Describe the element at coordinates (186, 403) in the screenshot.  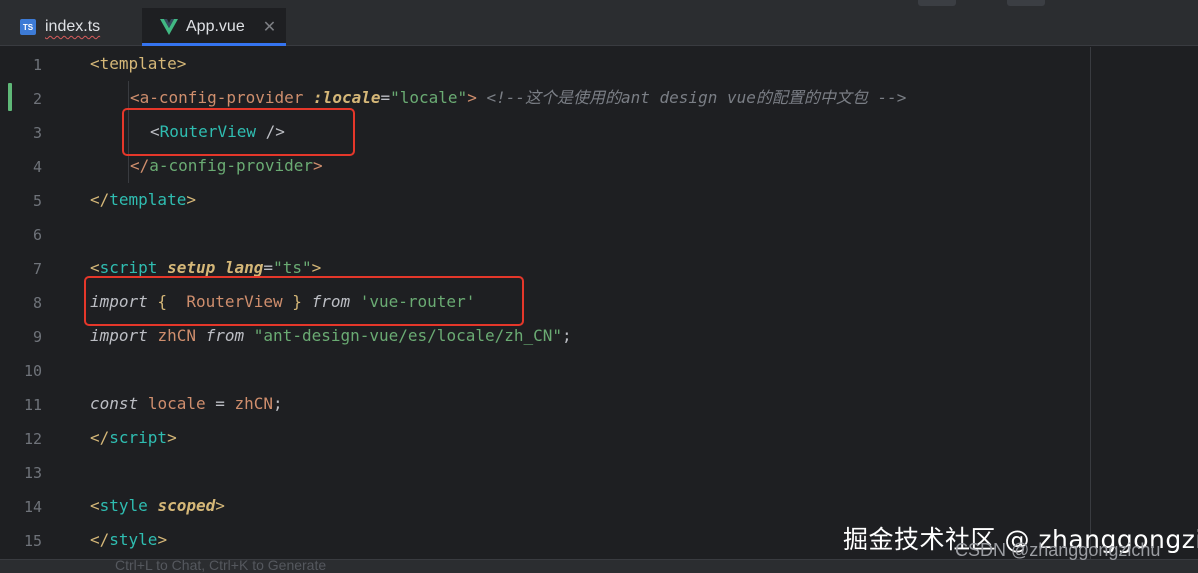
I see `code-line-11: const locale = zhCN;` at that location.